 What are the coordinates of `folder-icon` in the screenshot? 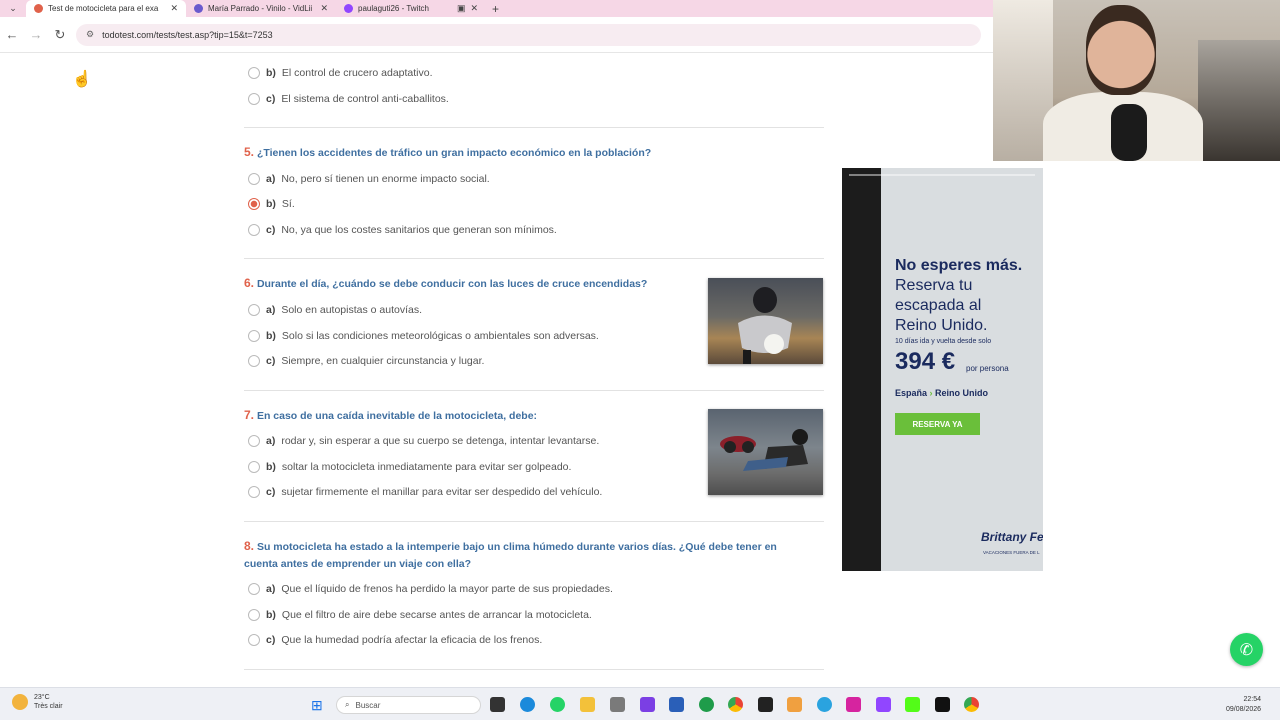 It's located at (587, 704).